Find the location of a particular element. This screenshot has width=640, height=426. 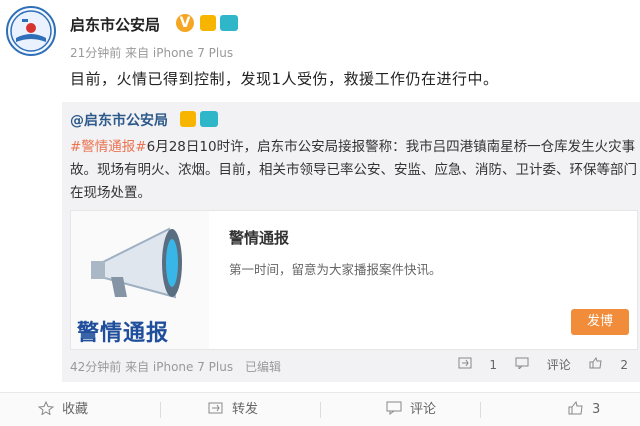

forward-button: 转发 is located at coordinates (233, 410).